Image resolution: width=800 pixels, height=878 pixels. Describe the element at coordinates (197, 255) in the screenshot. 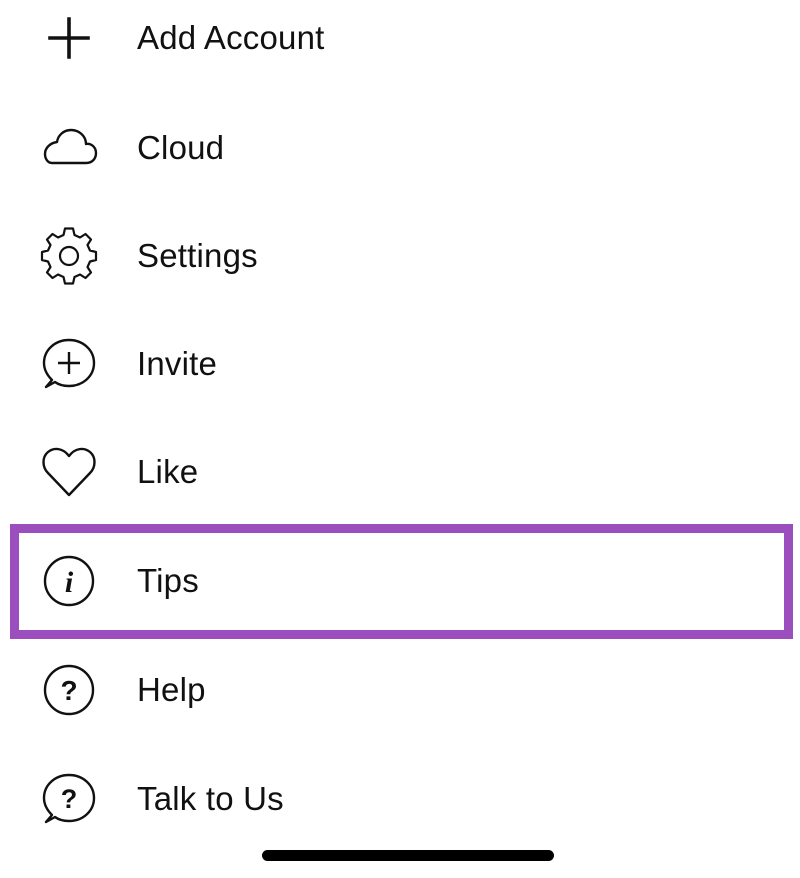

I see `menu-item-label: Settings` at that location.